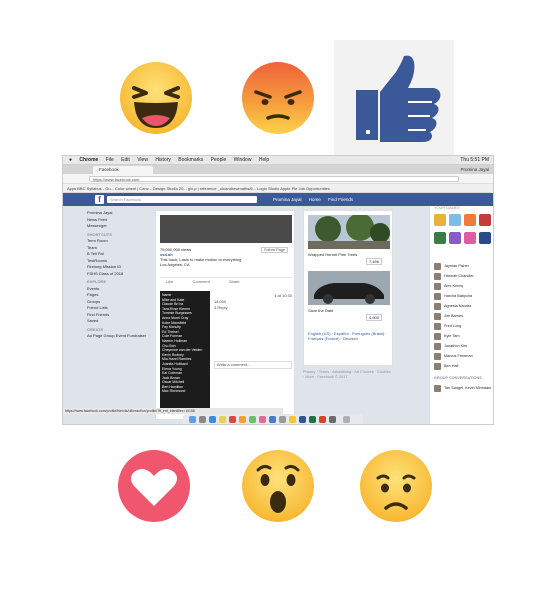 This screenshot has height=590, width=556. Describe the element at coordinates (278, 486) in the screenshot. I see `wow-emoji-icon` at that location.